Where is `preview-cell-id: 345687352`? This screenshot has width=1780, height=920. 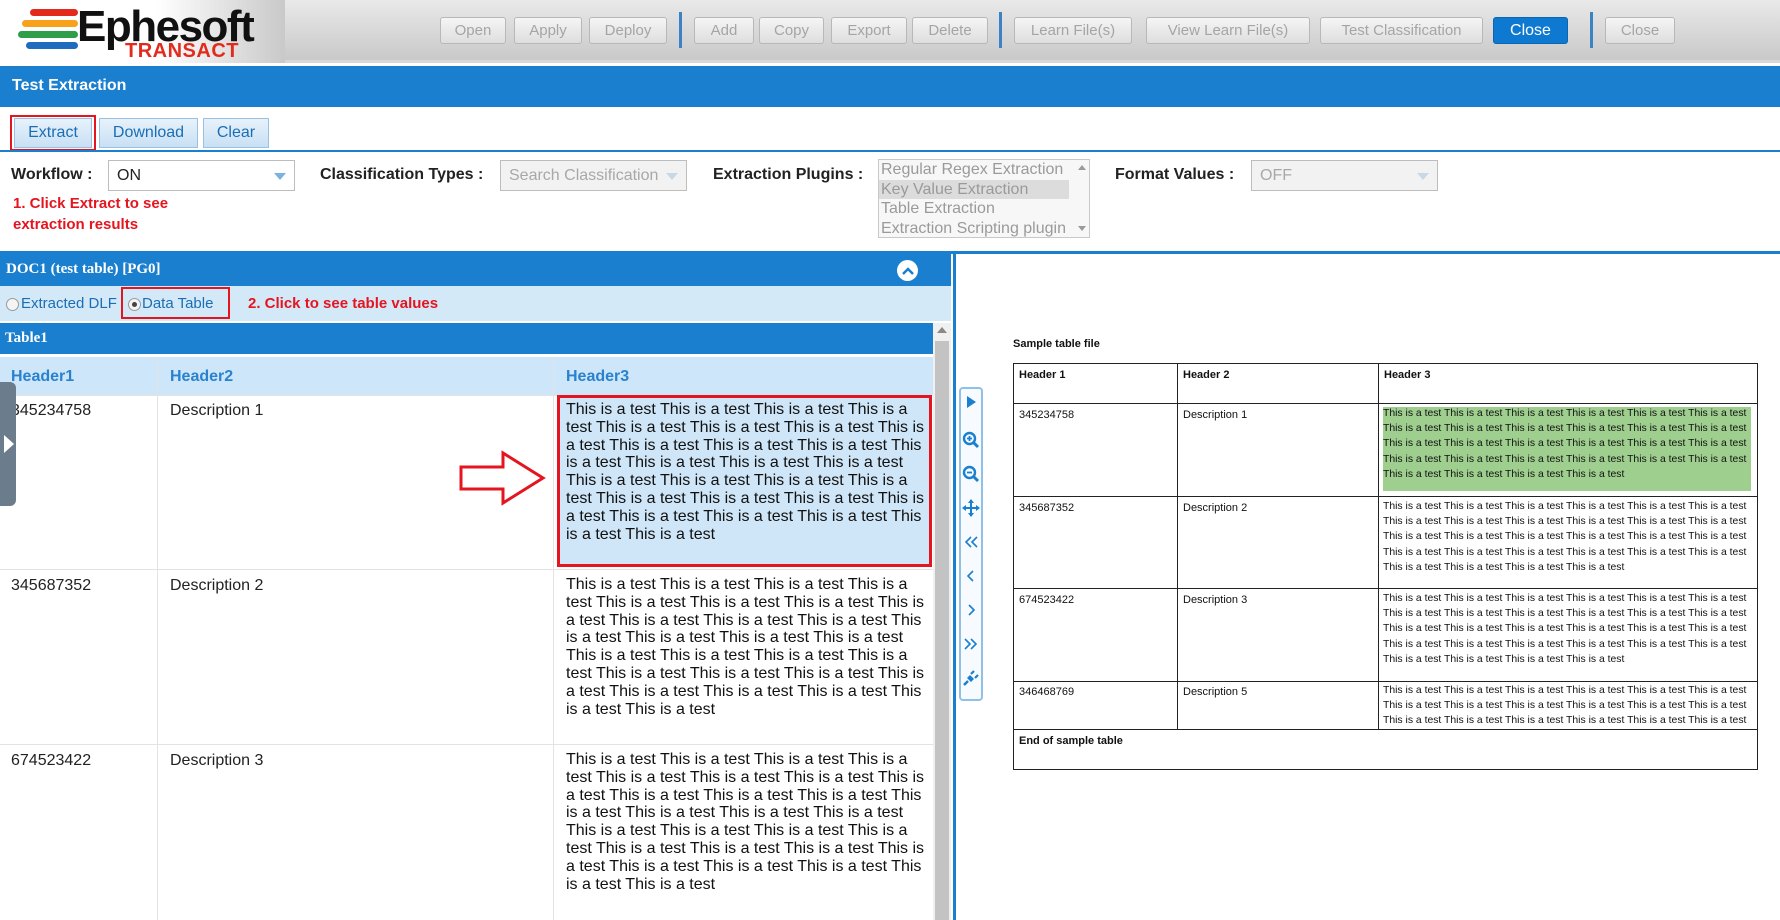
preview-cell-id: 345687352 is located at coordinates (1047, 508).